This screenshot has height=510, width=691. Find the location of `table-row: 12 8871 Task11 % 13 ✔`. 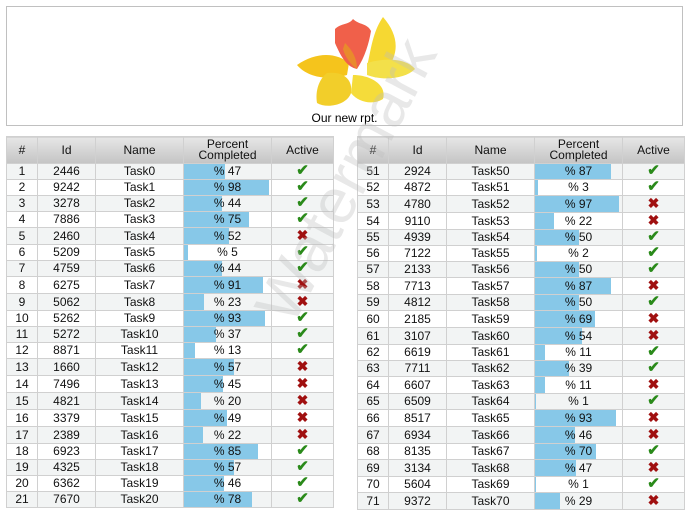

table-row: 12 8871 Task11 % 13 ✔ is located at coordinates (170, 350).